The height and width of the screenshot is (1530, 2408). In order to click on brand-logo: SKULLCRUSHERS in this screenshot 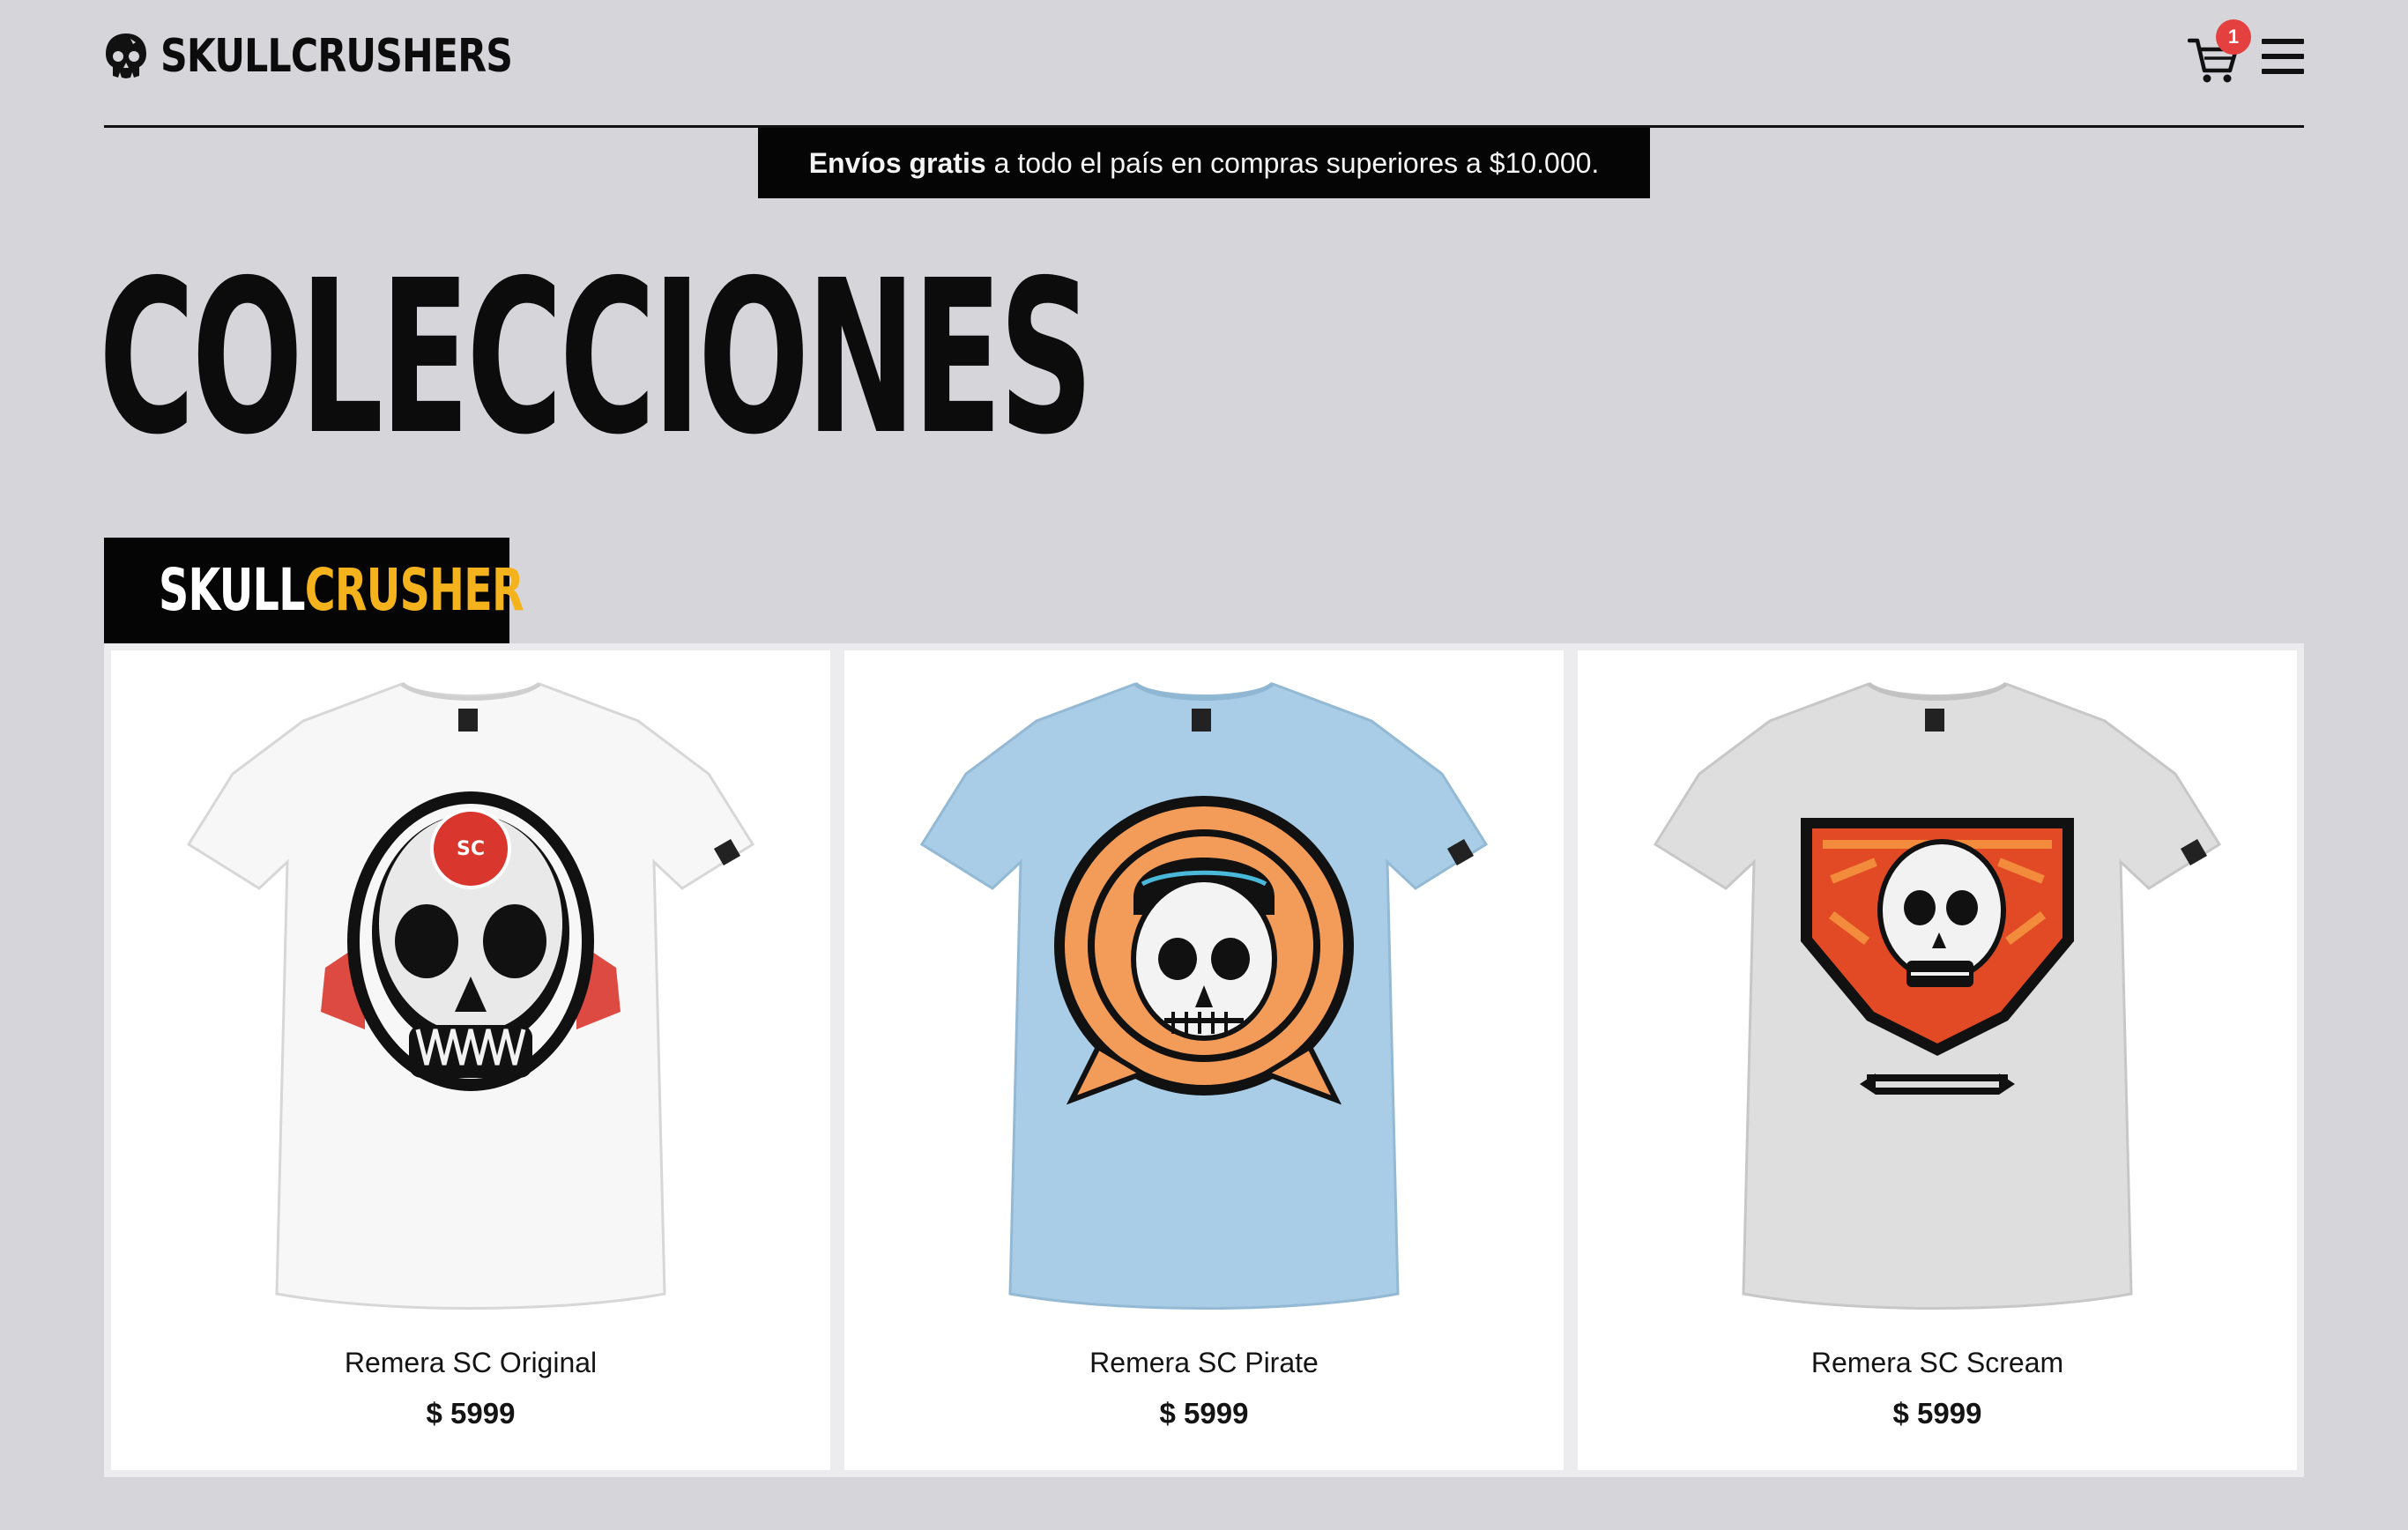, I will do `click(347, 56)`.